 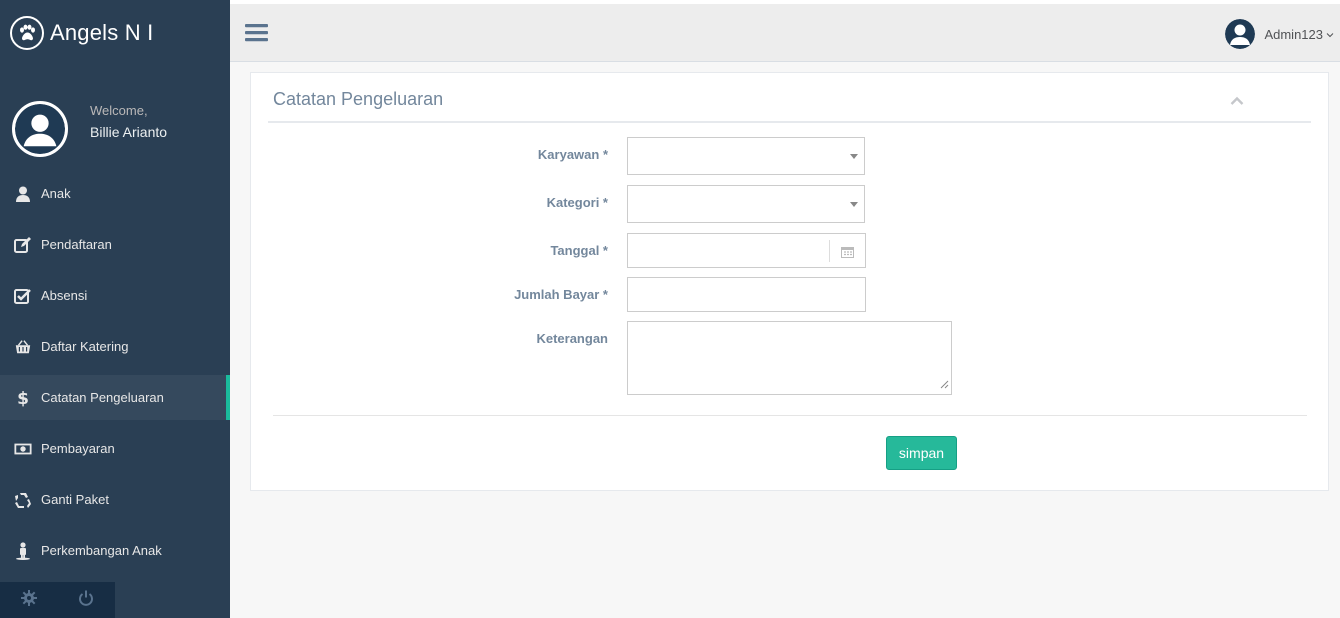 I want to click on sidebar-item-pembayaran: Pembayaran, so click(x=115, y=448).